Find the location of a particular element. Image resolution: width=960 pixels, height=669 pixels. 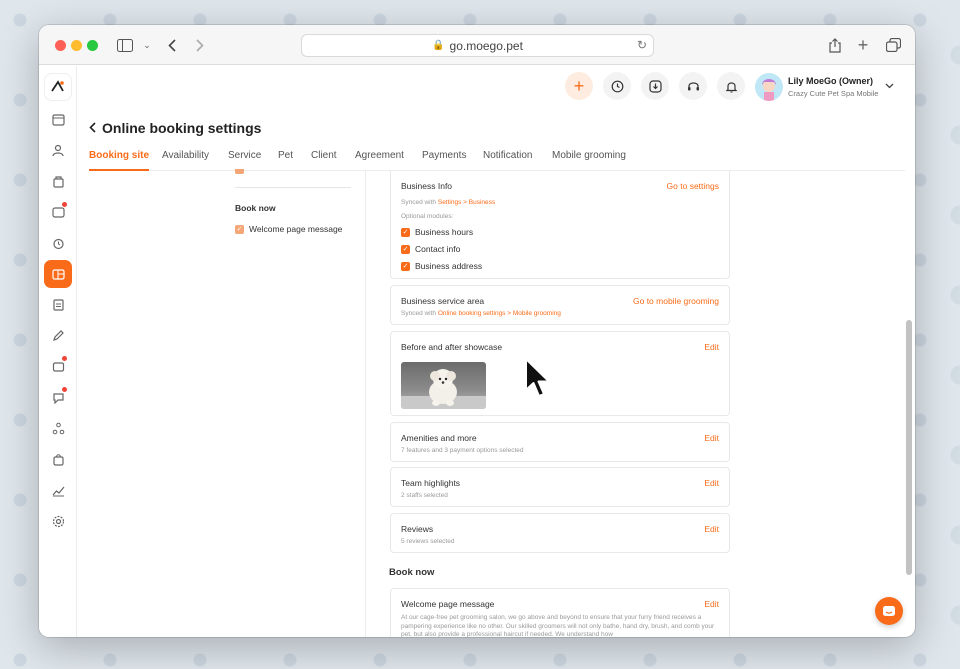

card-title: Business Info is located at coordinates (427, 186).